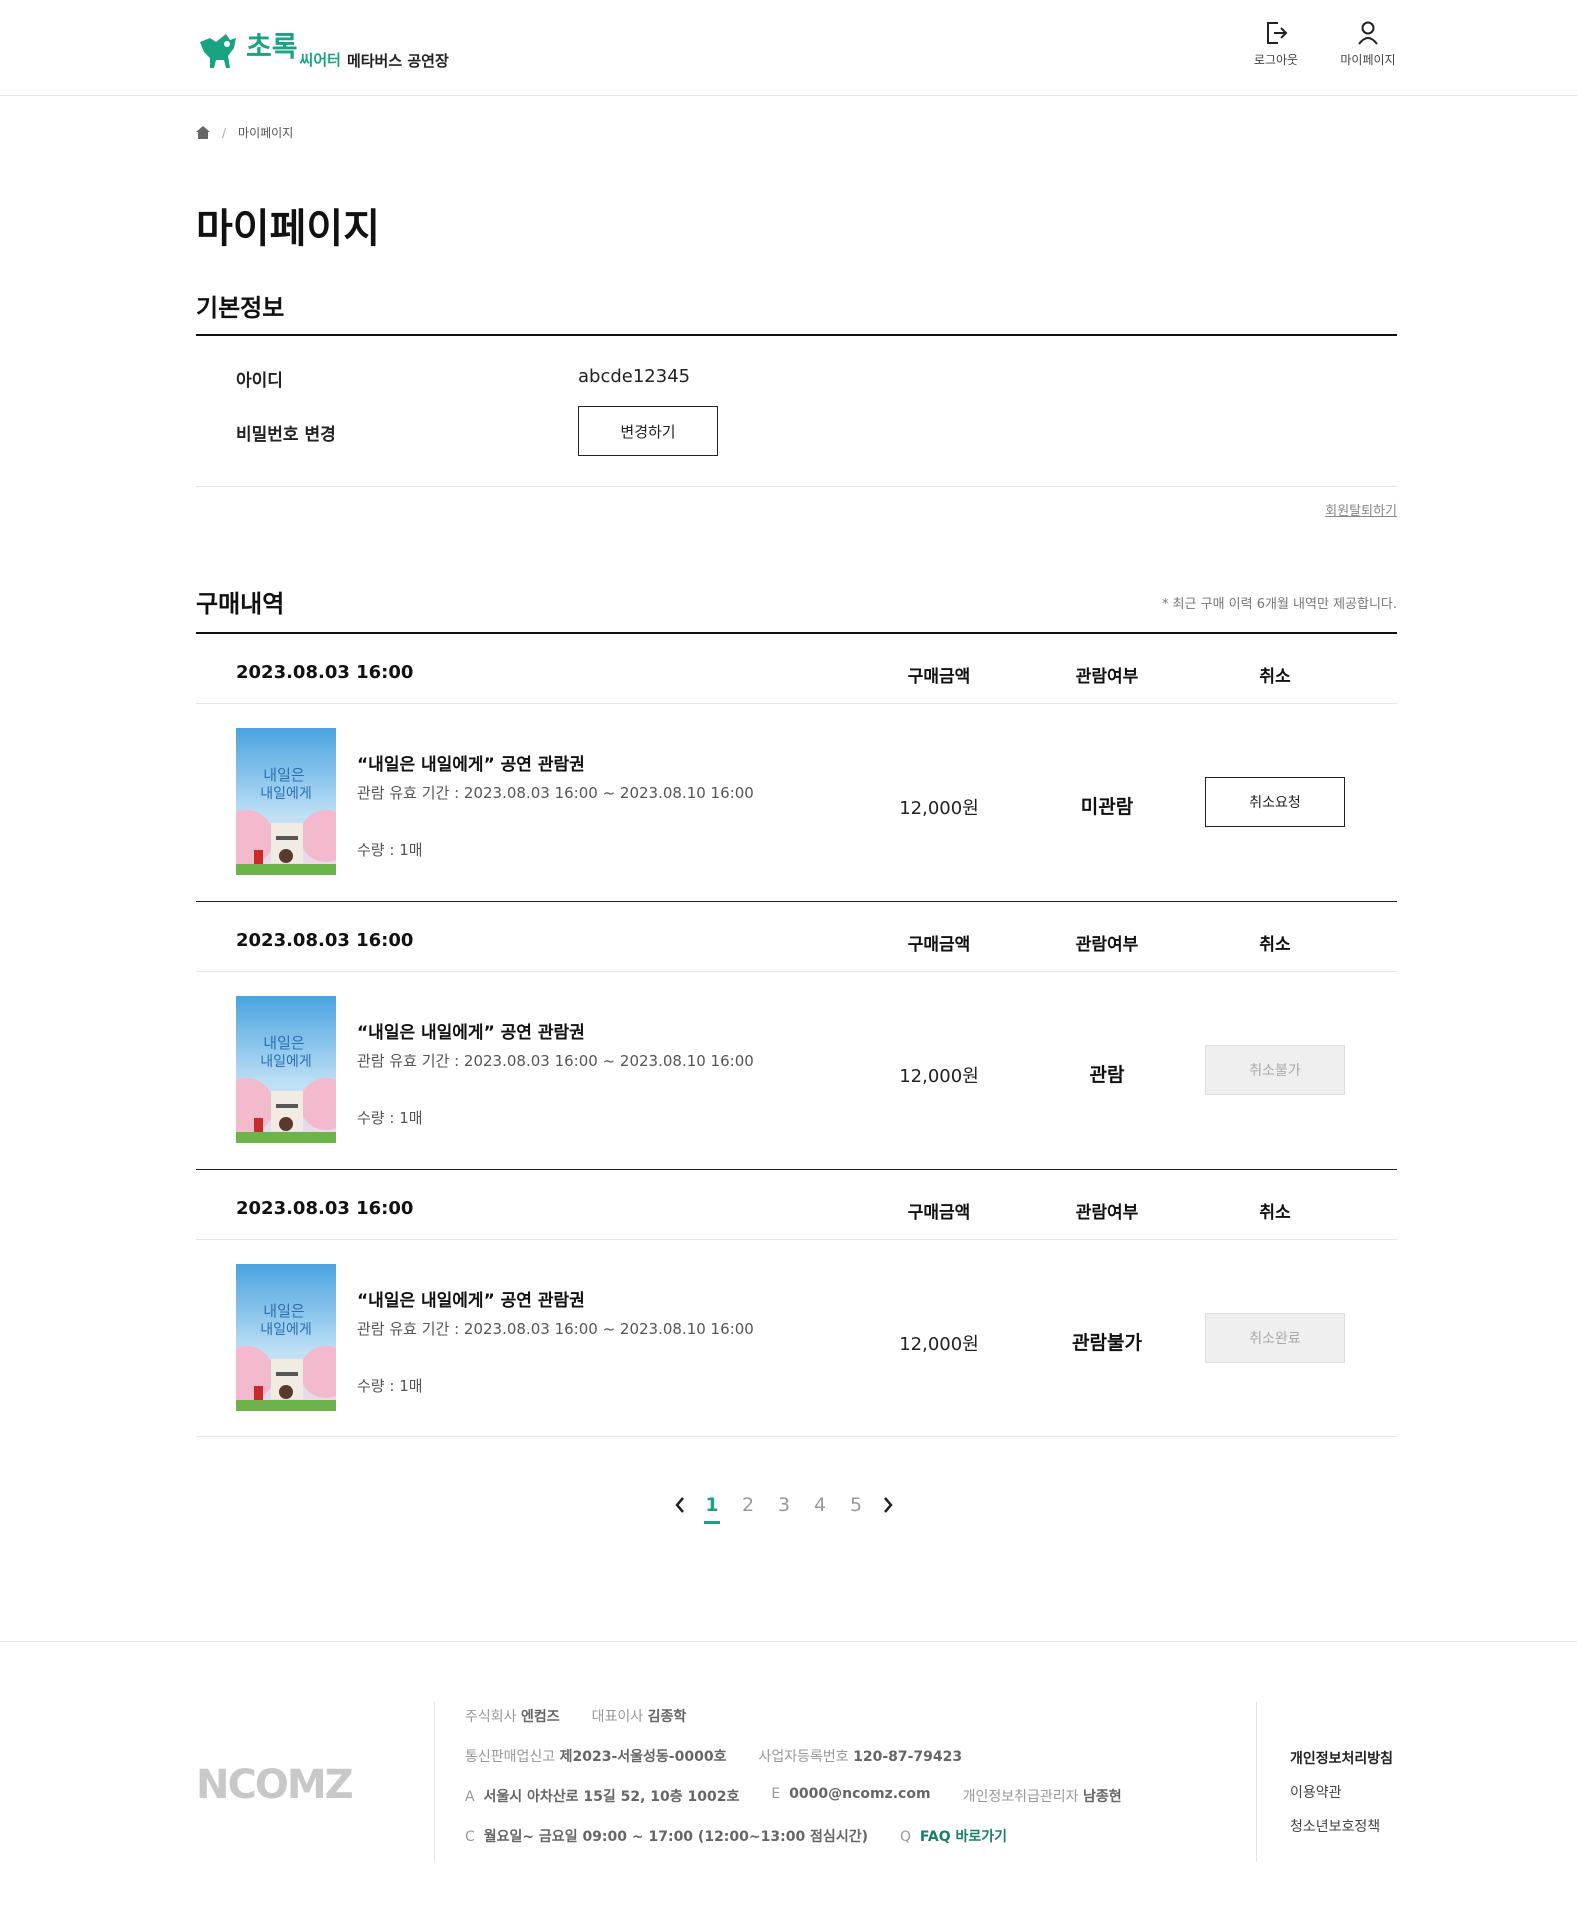 The image size is (1577, 1921). What do you see at coordinates (776, 1794) in the screenshot?
I see `email-key: E` at bounding box center [776, 1794].